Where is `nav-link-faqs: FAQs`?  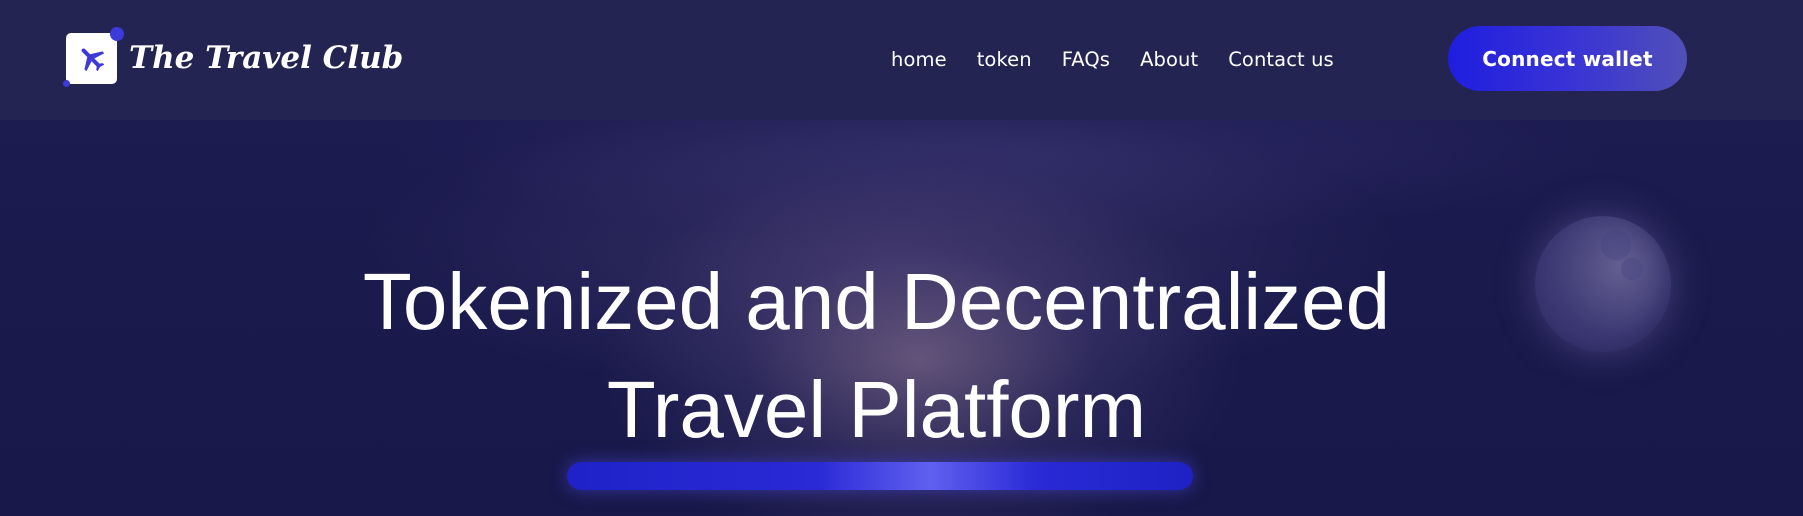 nav-link-faqs: FAQs is located at coordinates (1086, 59).